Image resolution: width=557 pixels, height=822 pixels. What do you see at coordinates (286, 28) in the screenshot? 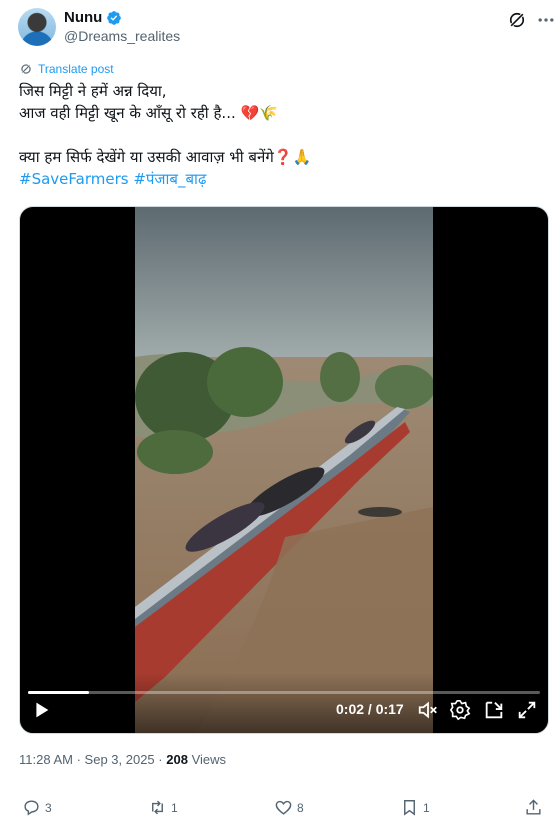
I see `post-header: Nunu @Dreams_realites` at bounding box center [286, 28].